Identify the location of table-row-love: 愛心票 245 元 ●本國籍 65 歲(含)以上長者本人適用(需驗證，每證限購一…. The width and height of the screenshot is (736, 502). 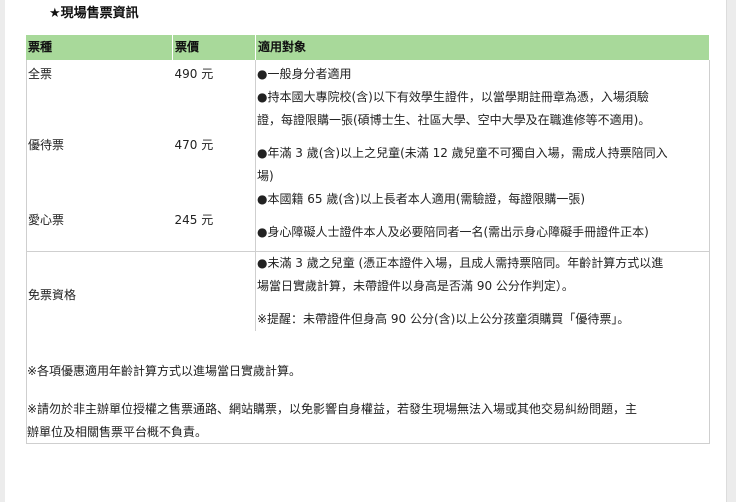
(368, 220).